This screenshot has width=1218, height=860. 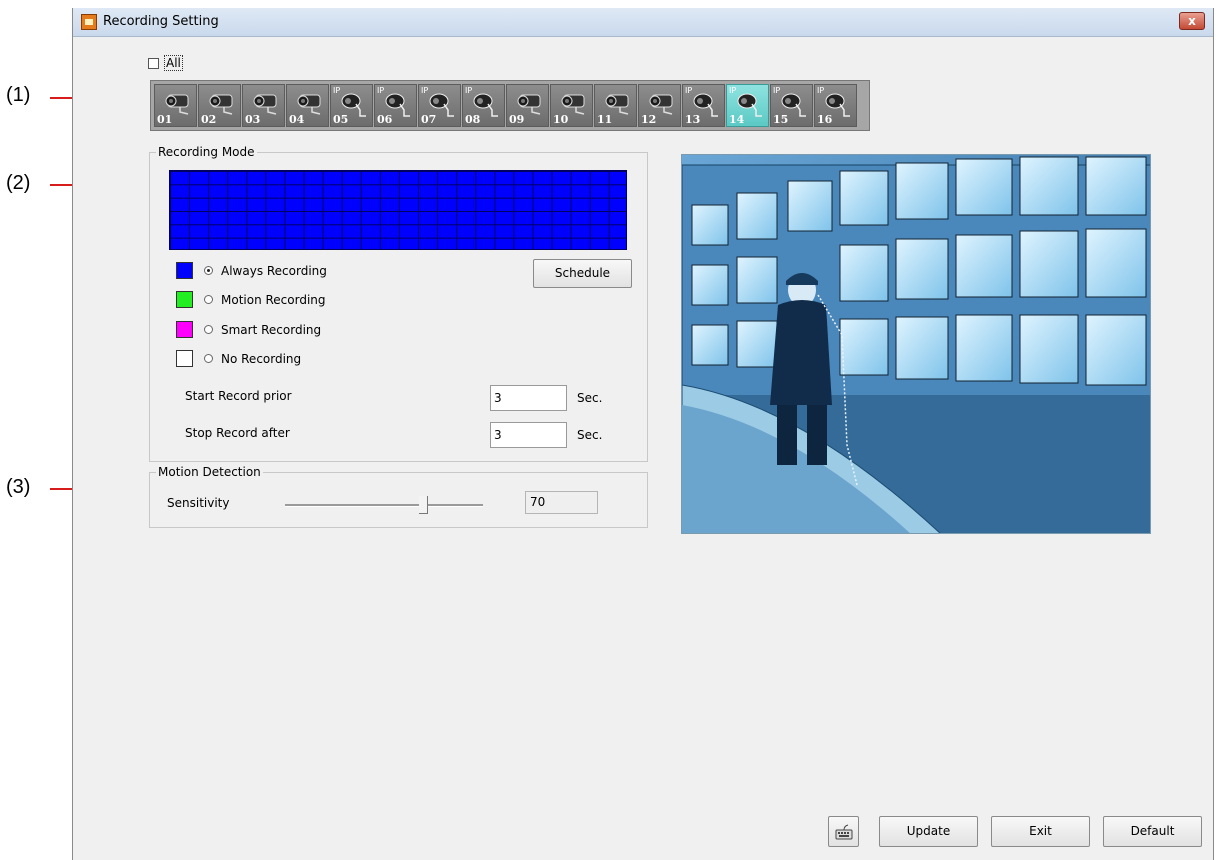 I want to click on camera-number: 04, so click(x=297, y=119).